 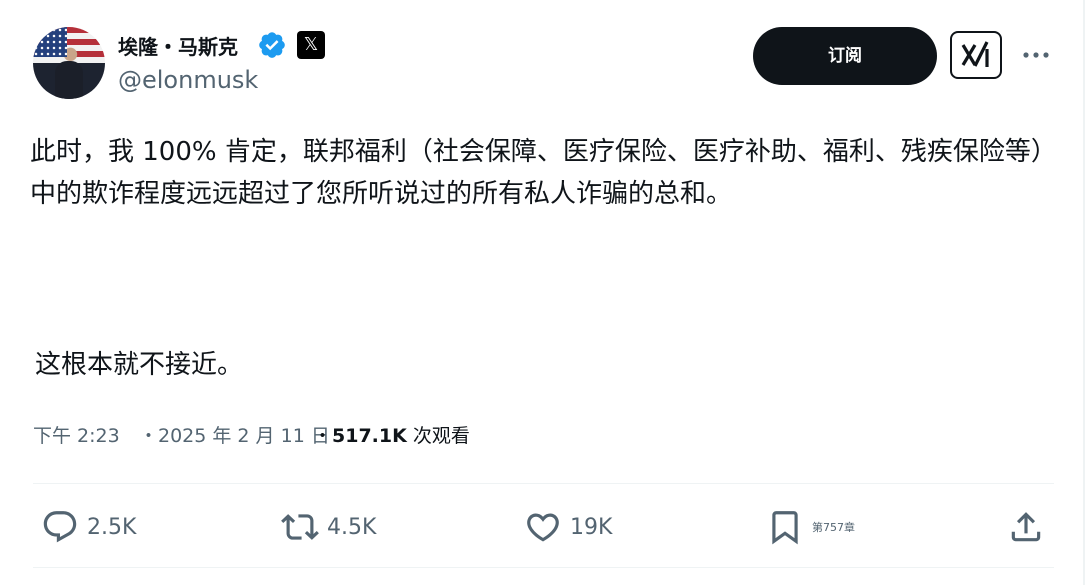 What do you see at coordinates (178, 45) in the screenshot?
I see `author-name: 埃隆・马斯克` at bounding box center [178, 45].